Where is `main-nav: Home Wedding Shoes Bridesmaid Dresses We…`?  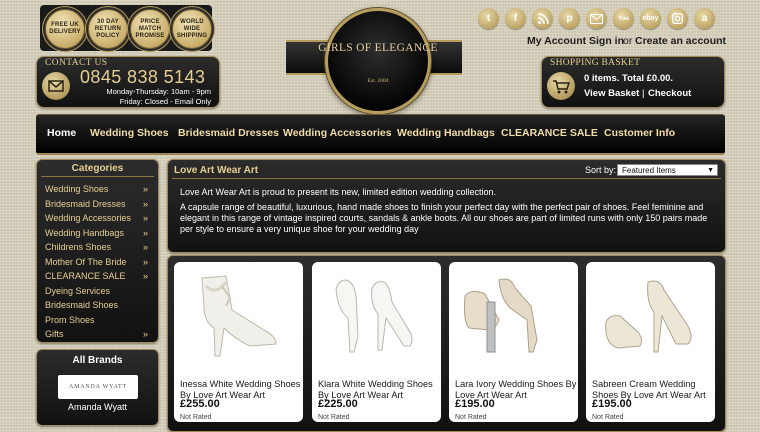
main-nav: Home Wedding Shoes Bridesmaid Dresses We… is located at coordinates (380, 134).